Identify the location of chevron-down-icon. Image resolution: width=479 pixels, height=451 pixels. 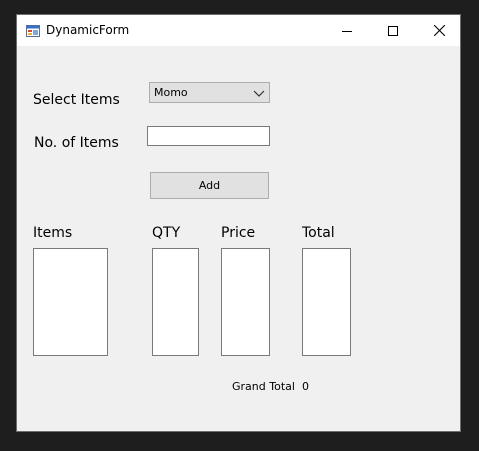
(259, 93).